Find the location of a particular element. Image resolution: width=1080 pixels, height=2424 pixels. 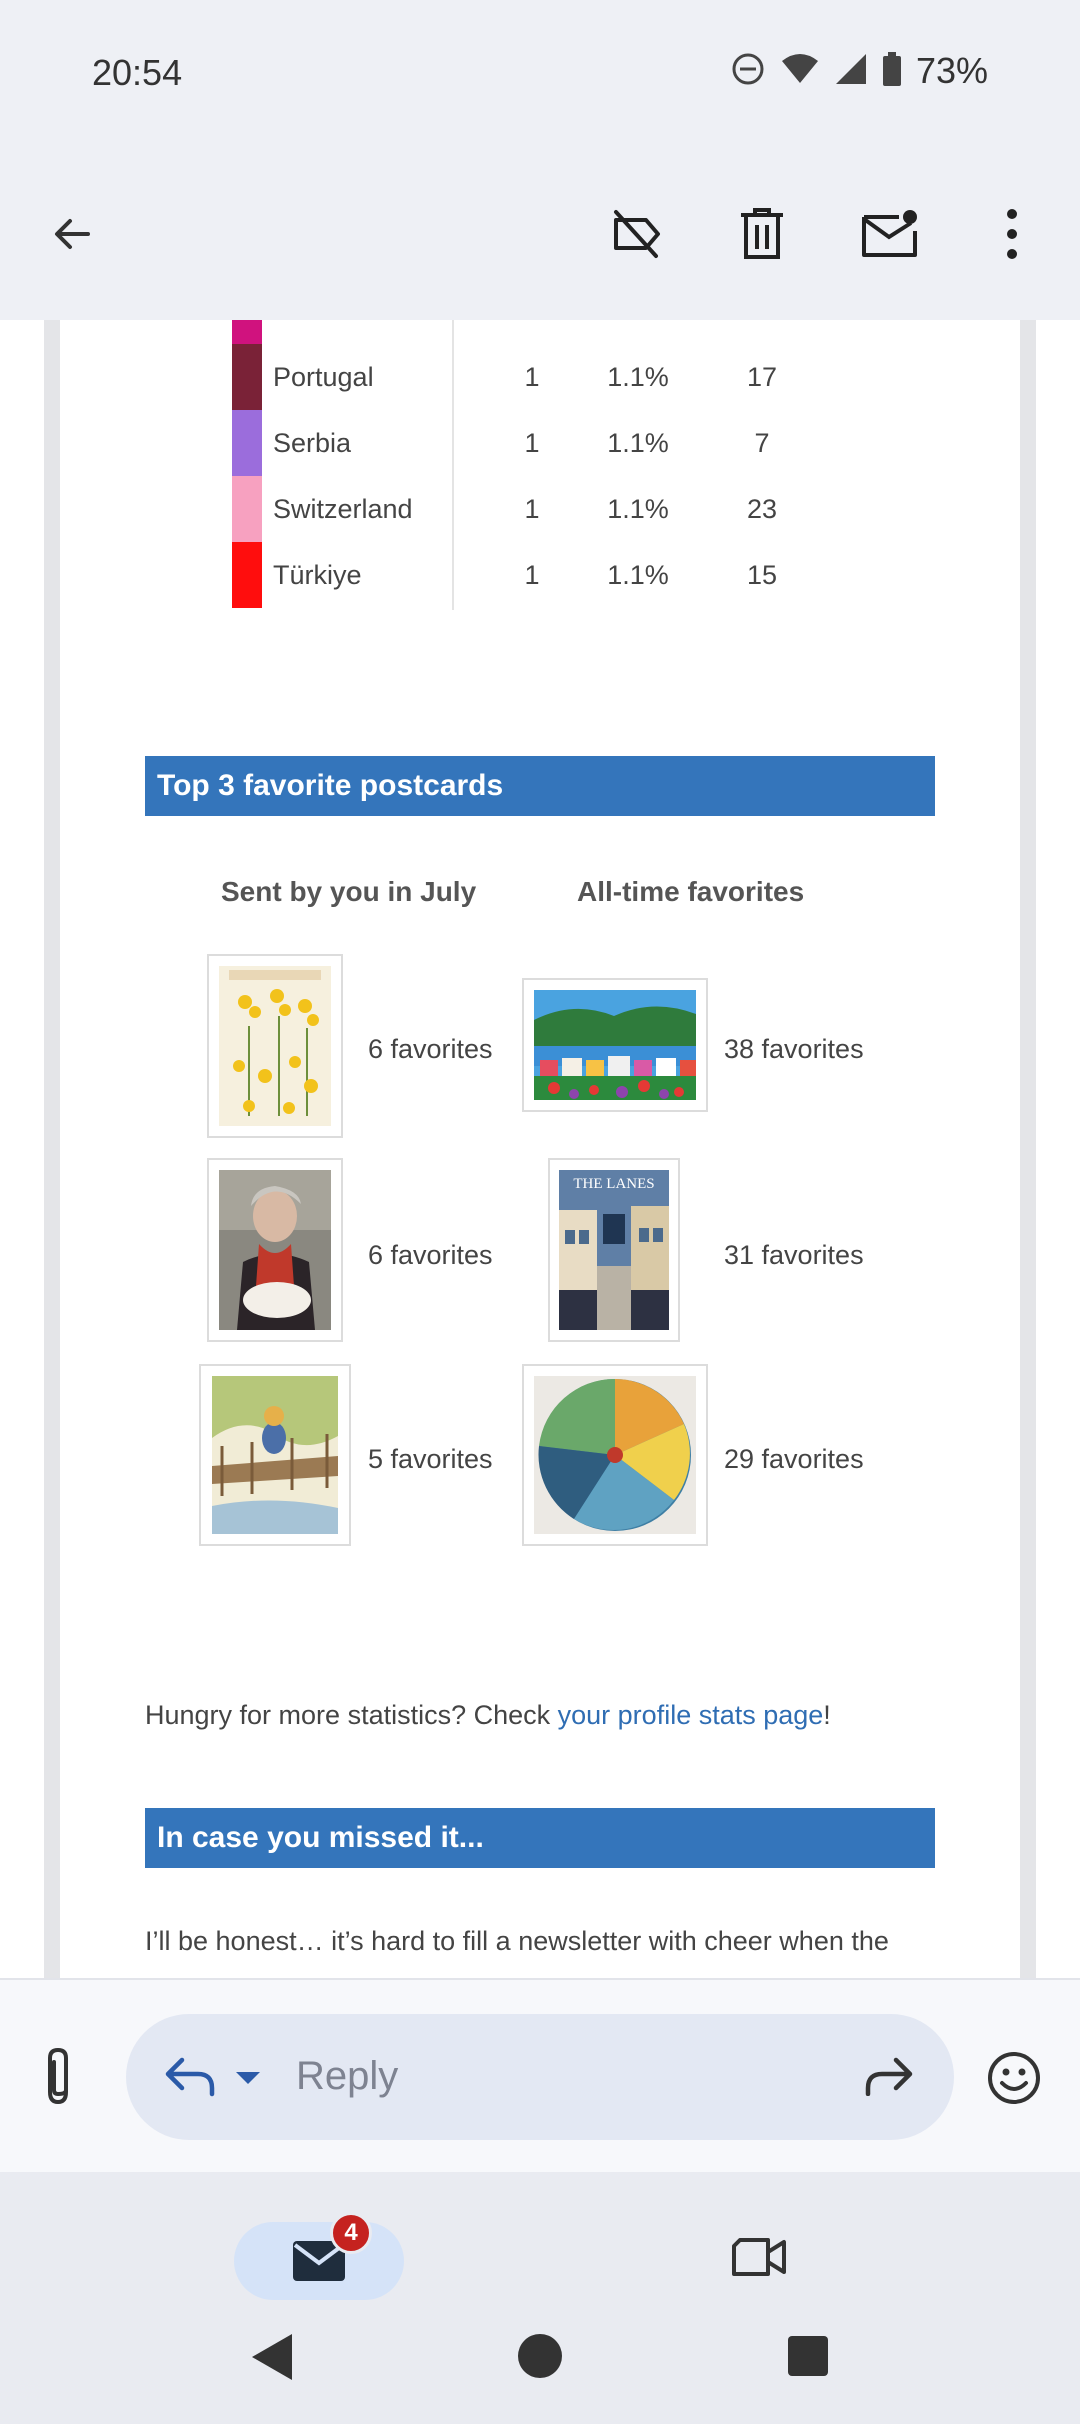

country-name: Portugal is located at coordinates (323, 377).